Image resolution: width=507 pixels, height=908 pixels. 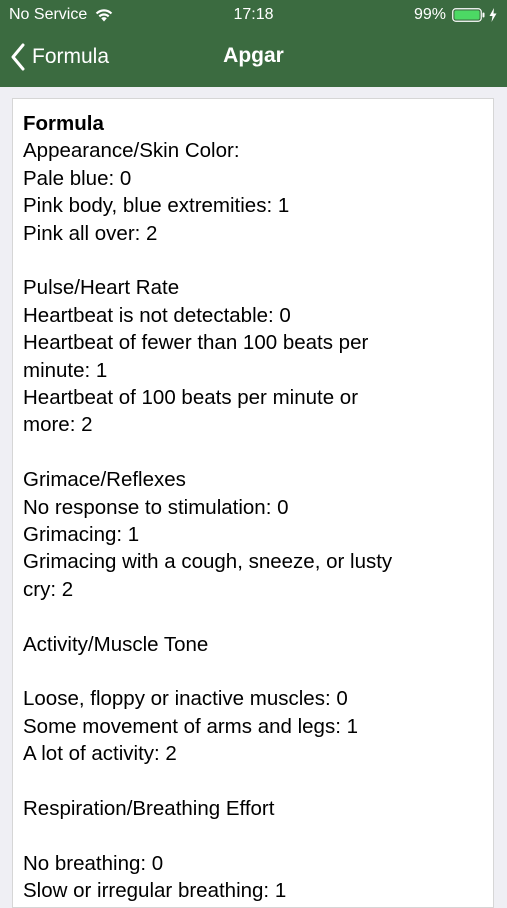 What do you see at coordinates (100, 754) in the screenshot?
I see `activity-item: A lot of activity: 2` at bounding box center [100, 754].